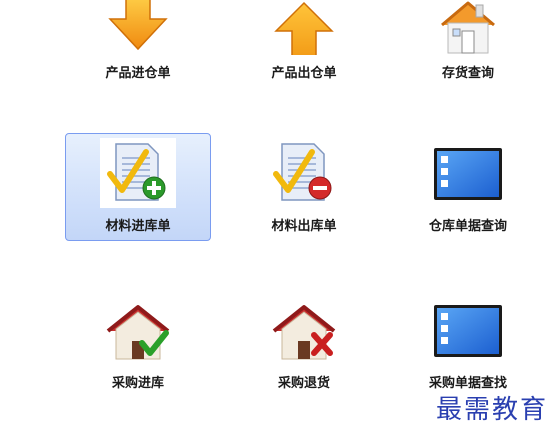  Describe the element at coordinates (303, 383) in the screenshot. I see `tile-label: 采购退货` at that location.